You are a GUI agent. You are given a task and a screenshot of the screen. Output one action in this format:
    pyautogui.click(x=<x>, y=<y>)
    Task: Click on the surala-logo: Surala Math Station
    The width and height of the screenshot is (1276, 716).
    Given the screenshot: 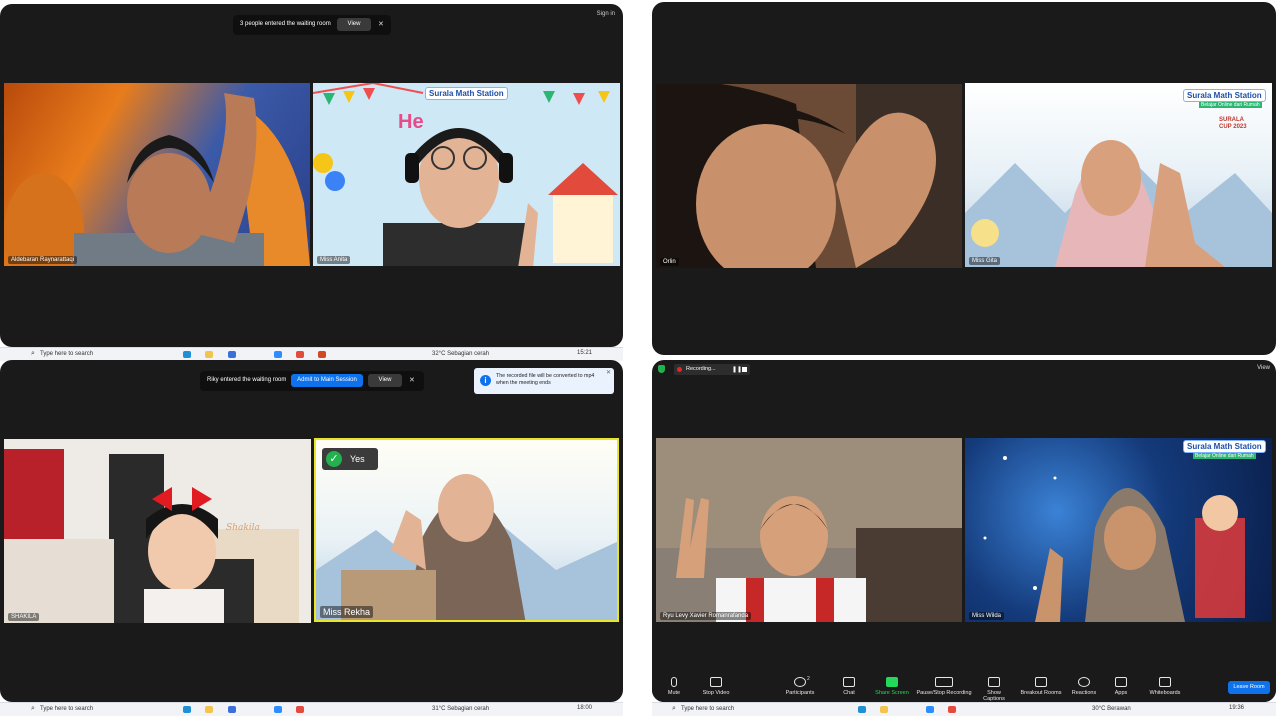 What is the action you would take?
    pyautogui.click(x=1224, y=446)
    